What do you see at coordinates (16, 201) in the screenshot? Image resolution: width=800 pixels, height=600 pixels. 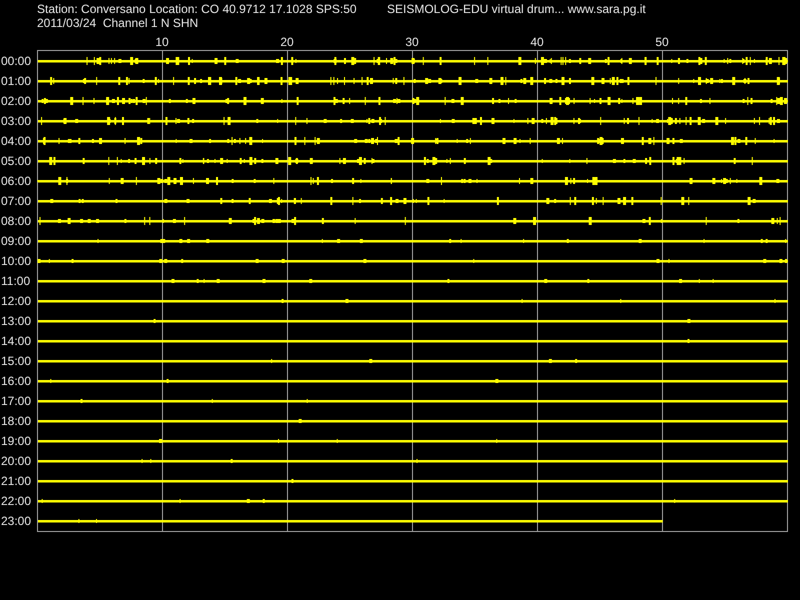 I see `hour-label: 07:00` at bounding box center [16, 201].